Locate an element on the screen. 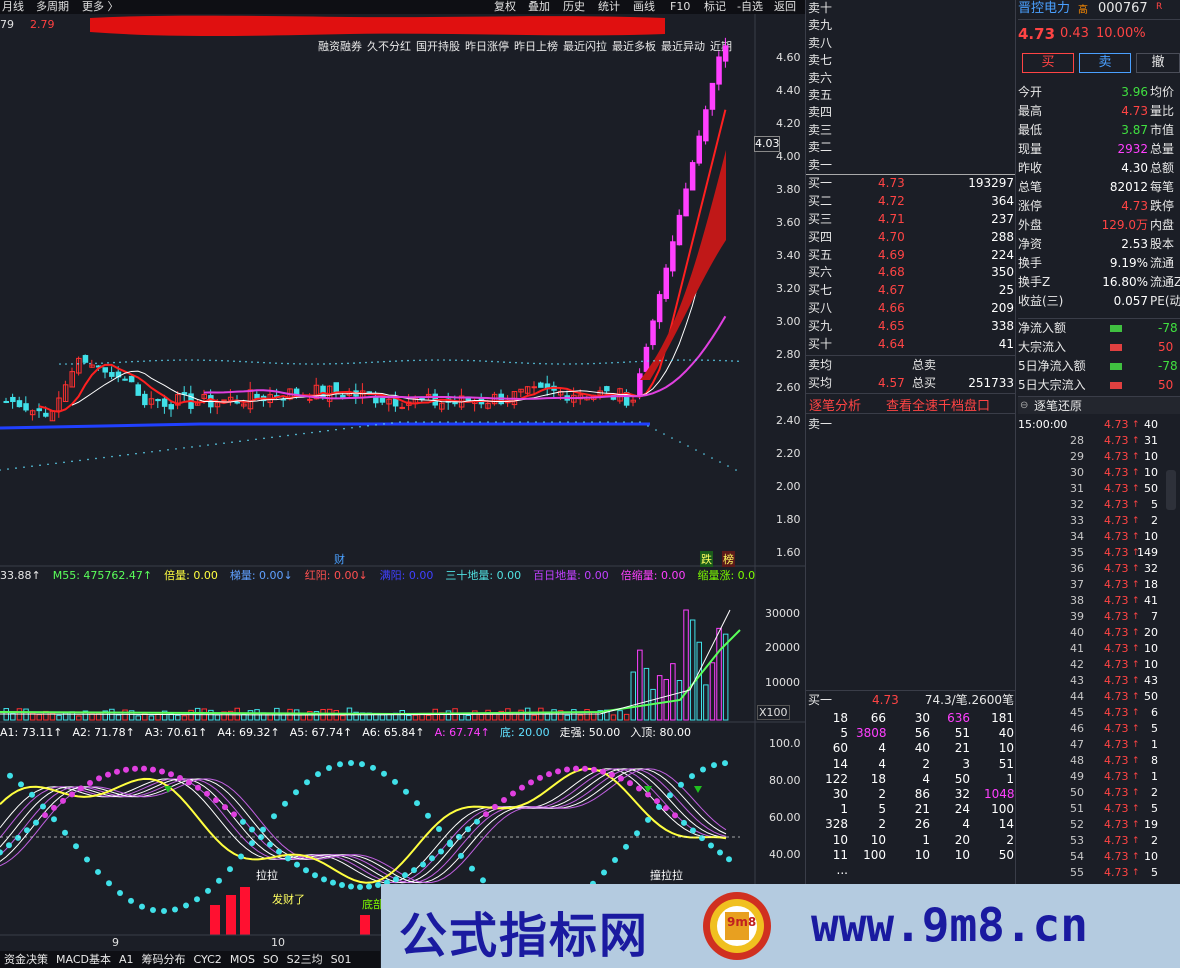 The width and height of the screenshot is (1180, 968). tab-chip-distribution: 筹码分布 is located at coordinates (164, 959).